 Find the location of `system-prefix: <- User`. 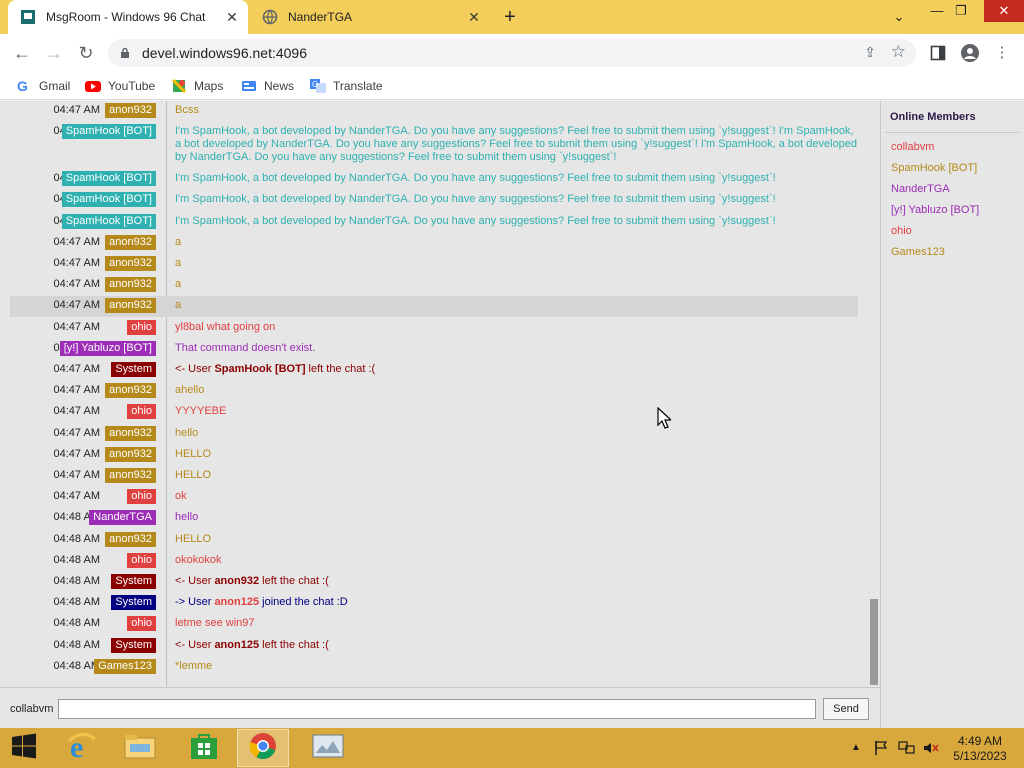

system-prefix: <- User is located at coordinates (195, 644).